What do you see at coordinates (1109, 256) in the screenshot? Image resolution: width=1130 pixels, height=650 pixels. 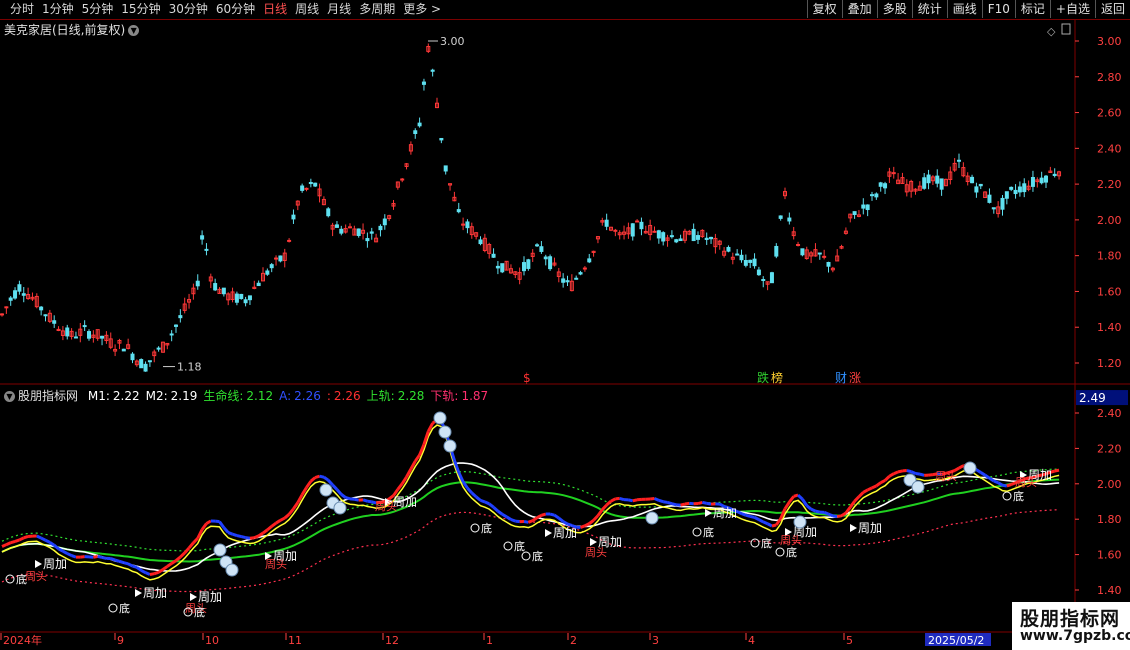 I see `main-ytick-label: 1.80` at bounding box center [1109, 256].